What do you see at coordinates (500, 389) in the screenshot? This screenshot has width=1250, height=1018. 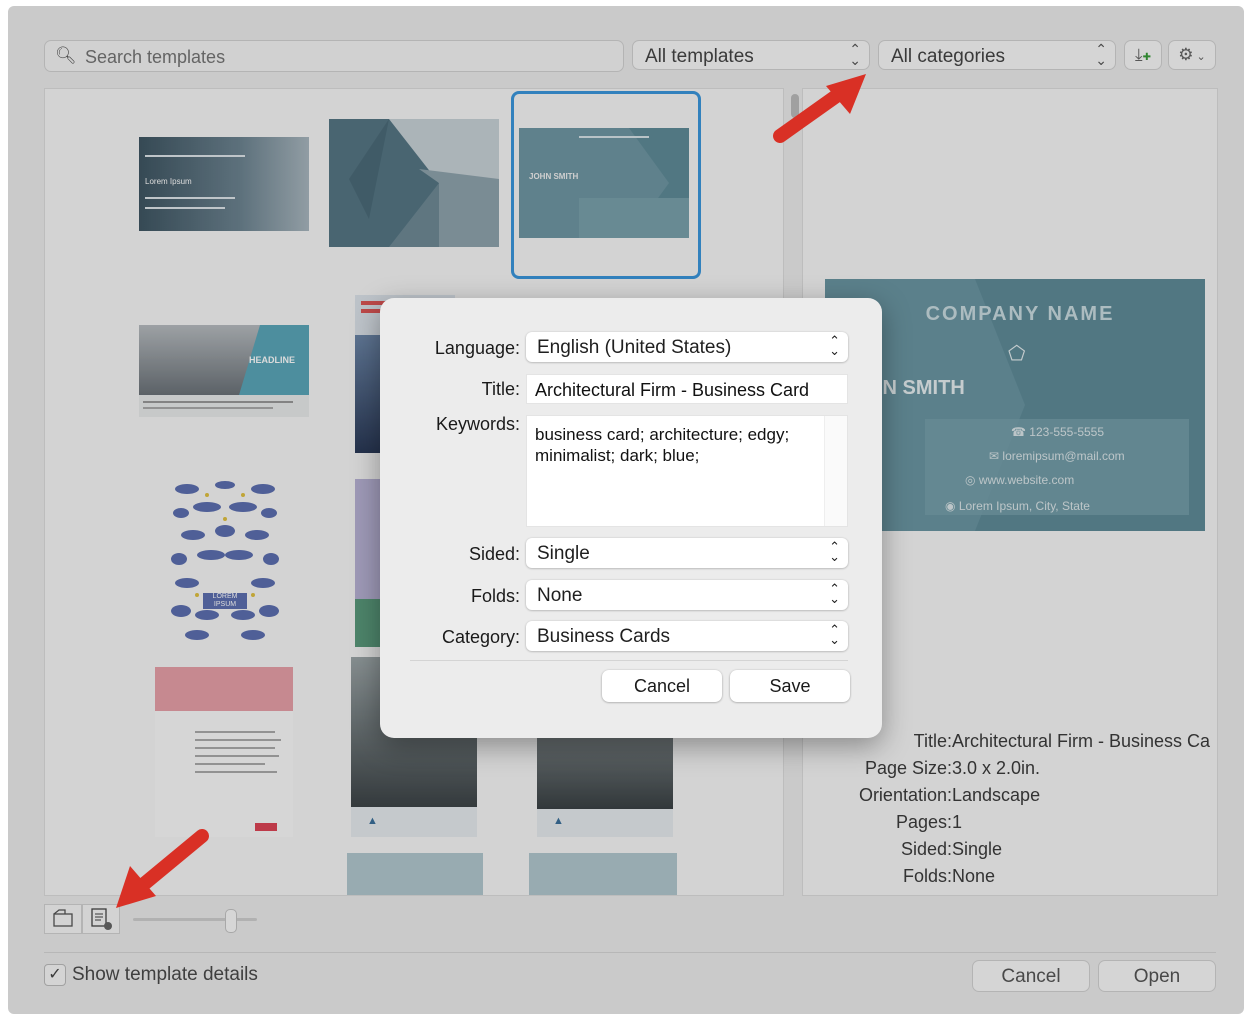 I see `title-label: Title:` at bounding box center [500, 389].